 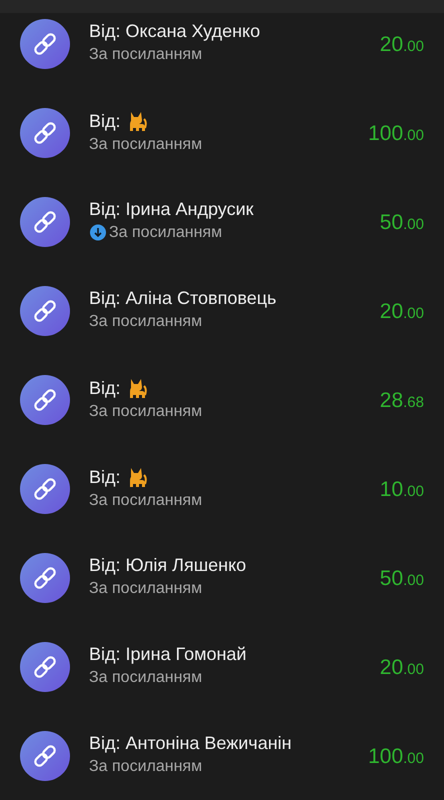 What do you see at coordinates (98, 233) in the screenshot?
I see `download-icon` at bounding box center [98, 233].